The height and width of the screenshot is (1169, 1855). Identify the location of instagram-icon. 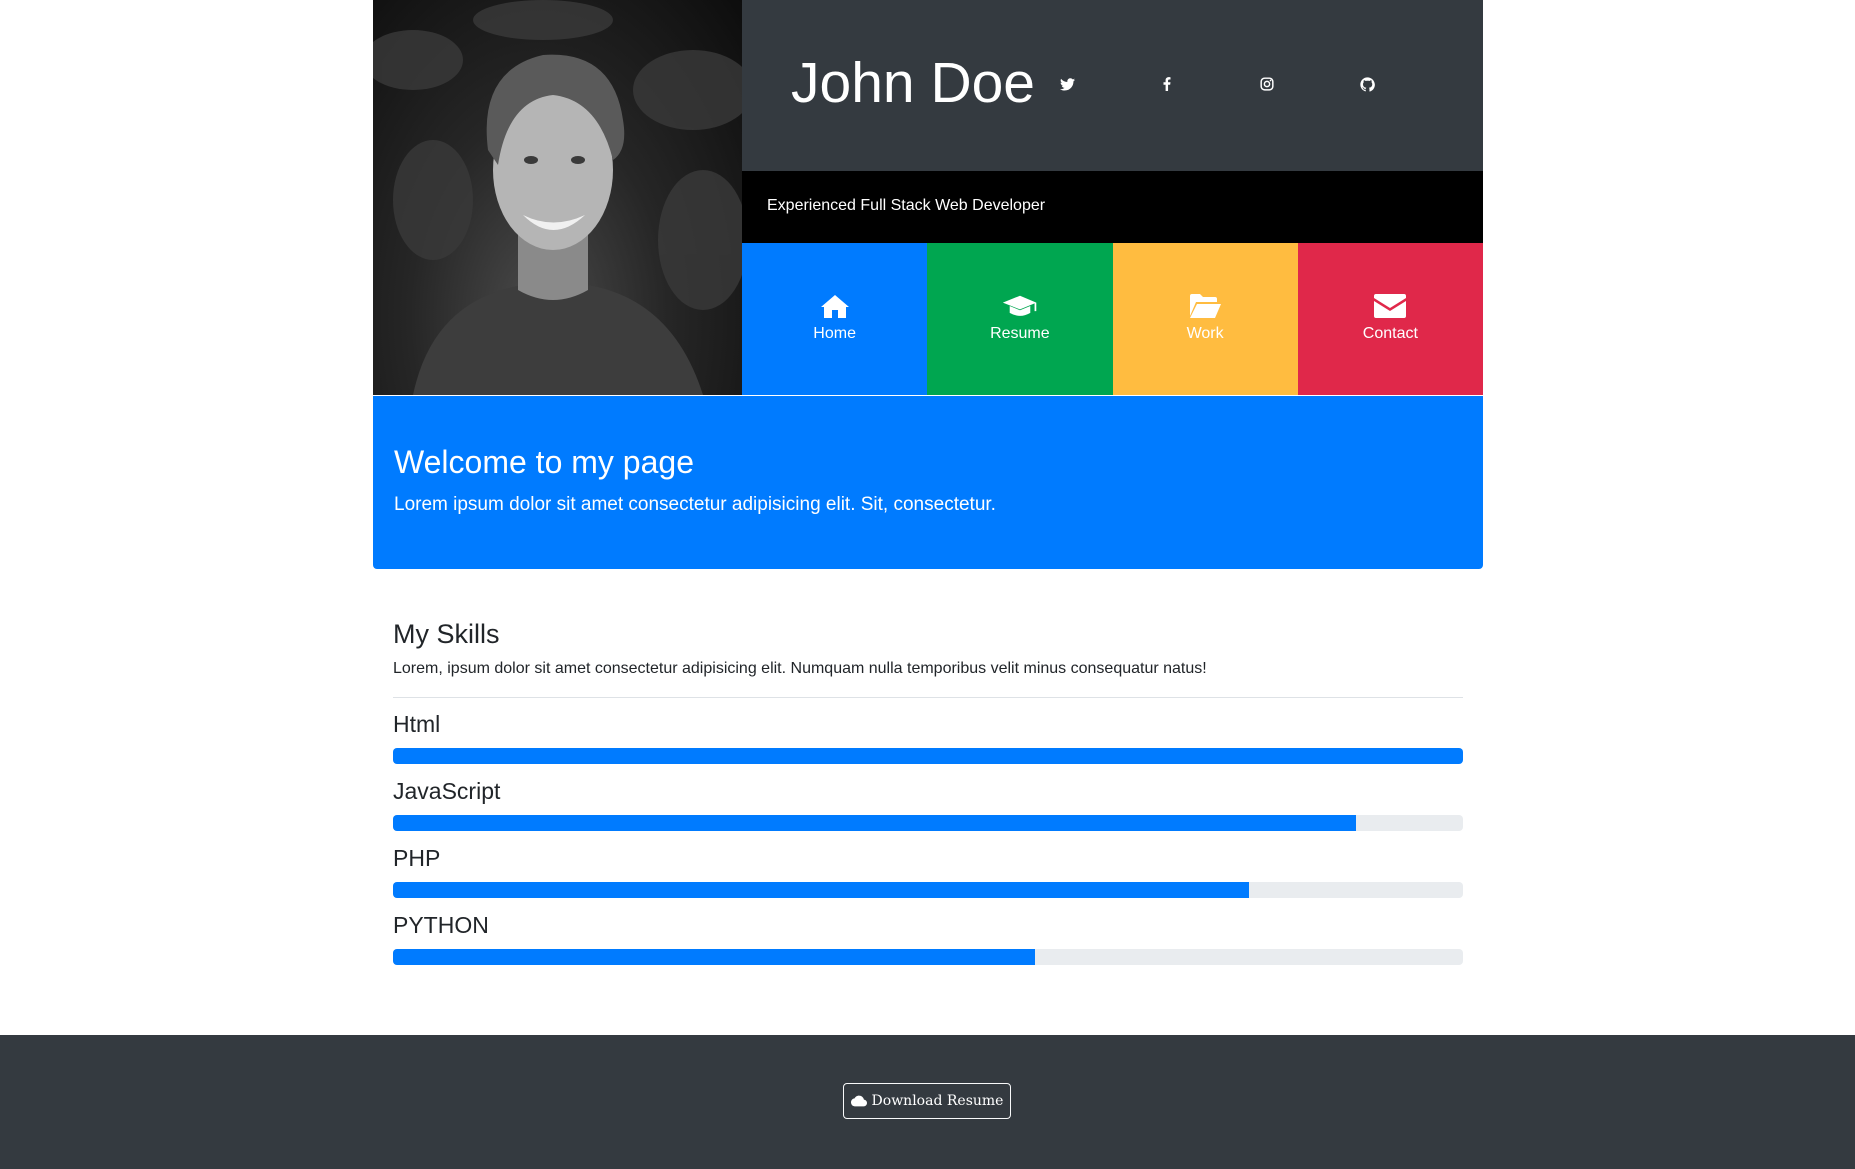
(1267, 84).